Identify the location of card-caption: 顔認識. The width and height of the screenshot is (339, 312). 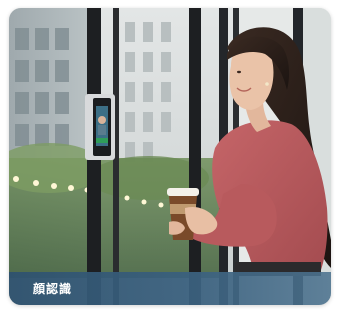
(53, 289).